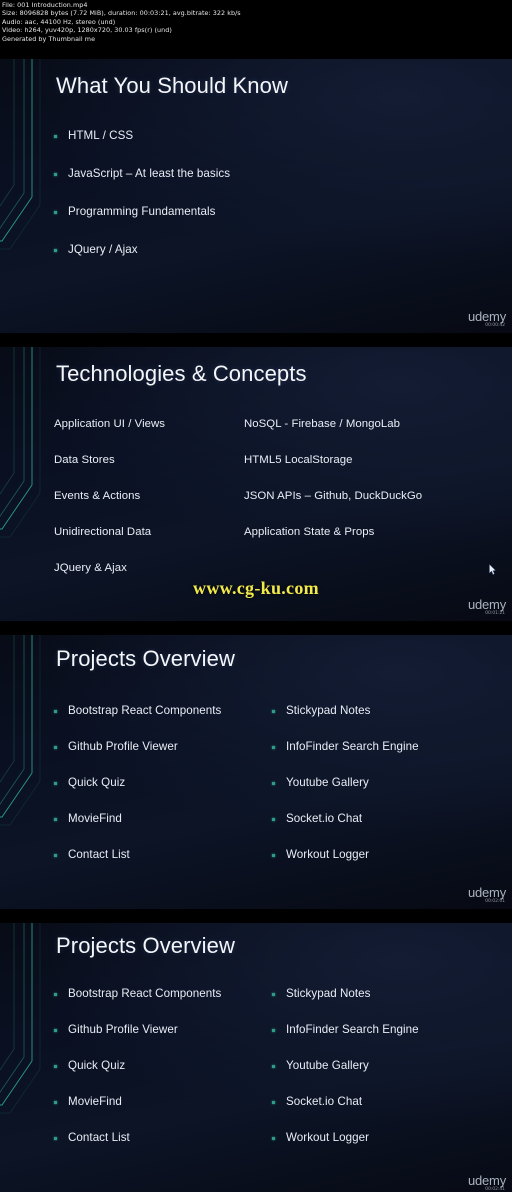  What do you see at coordinates (142, 135) in the screenshot?
I see `list-item: HTML / CSS` at bounding box center [142, 135].